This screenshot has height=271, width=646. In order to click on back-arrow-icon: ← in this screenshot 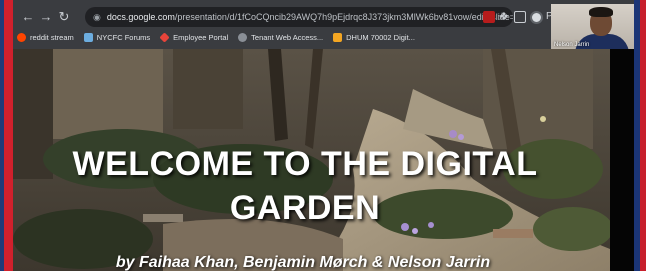, I will do `click(28, 17)`.